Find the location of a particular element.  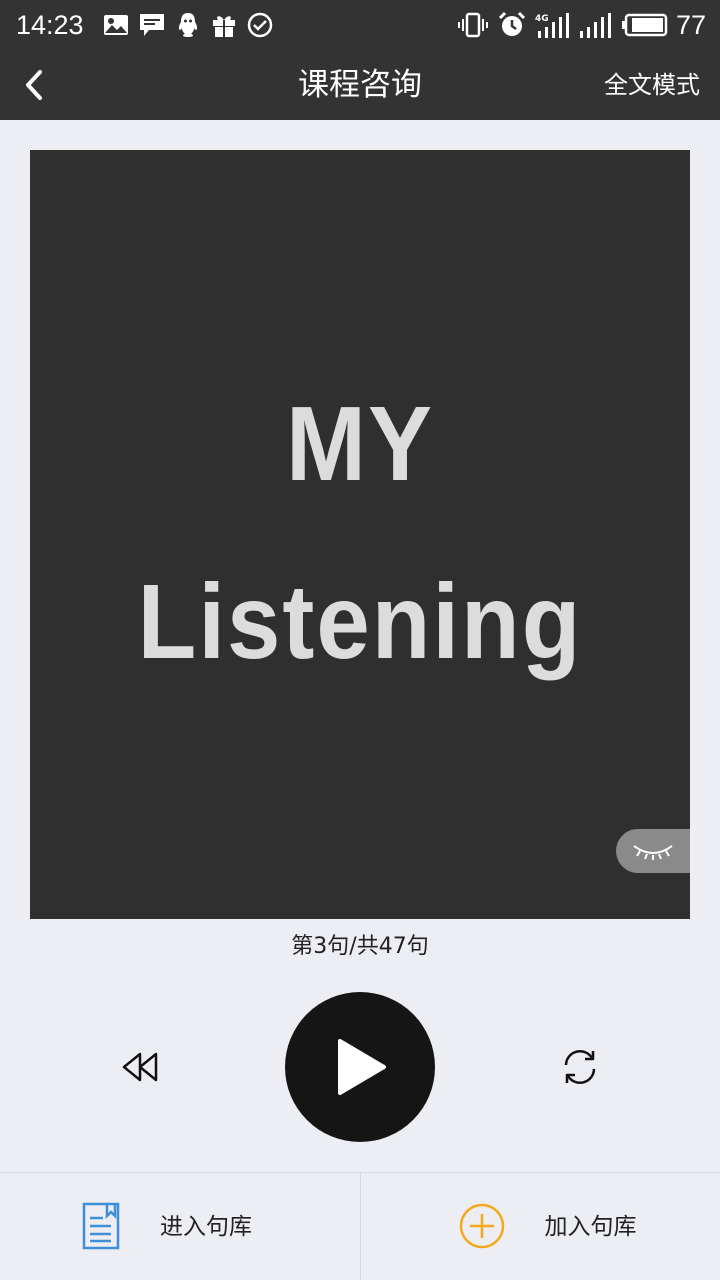

rewind-button is located at coordinates (140, 1067).